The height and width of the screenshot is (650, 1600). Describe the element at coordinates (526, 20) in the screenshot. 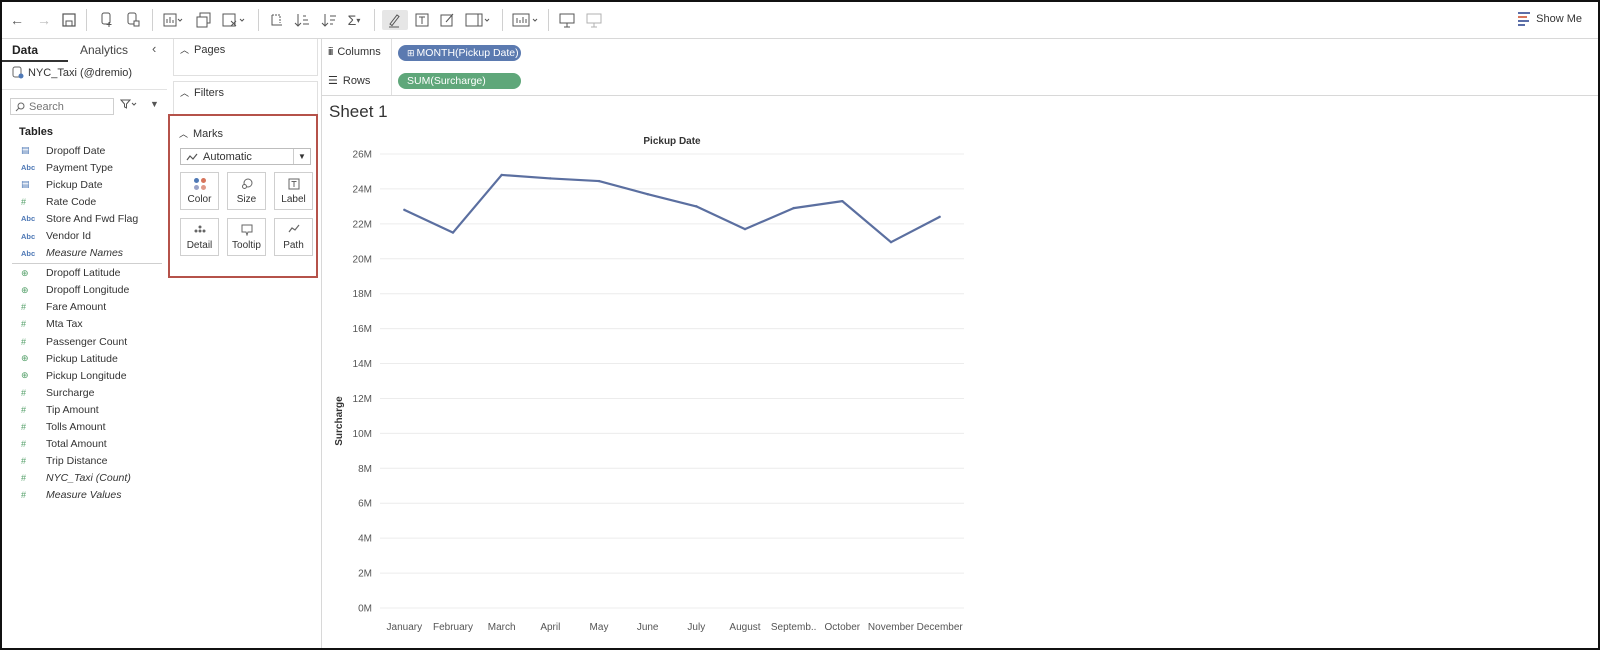

I see `show-cards-icon` at that location.